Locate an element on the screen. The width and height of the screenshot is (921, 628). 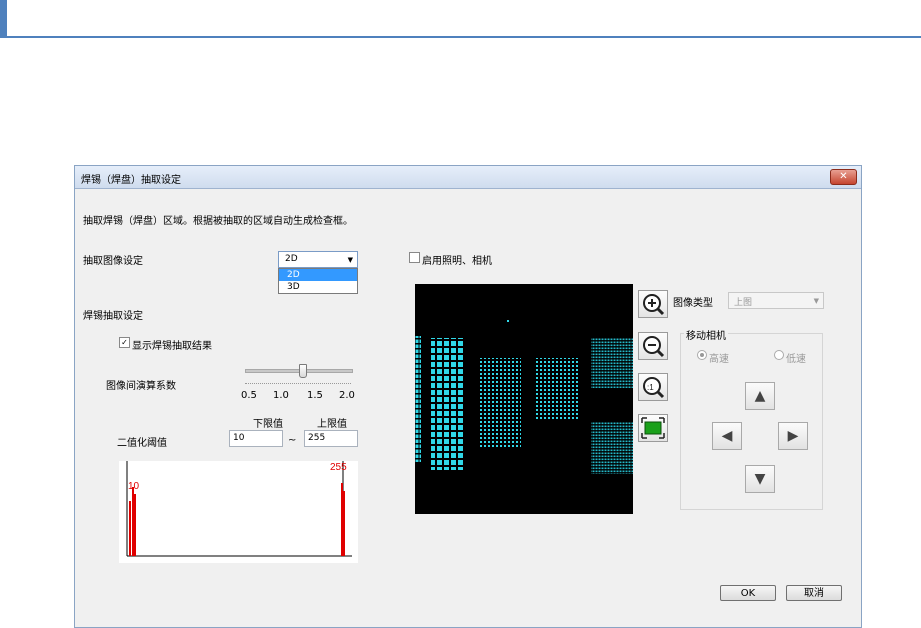
dialog-titlebar: 焊锡（焊盘）抽取设定 ✕ is located at coordinates (468, 177).